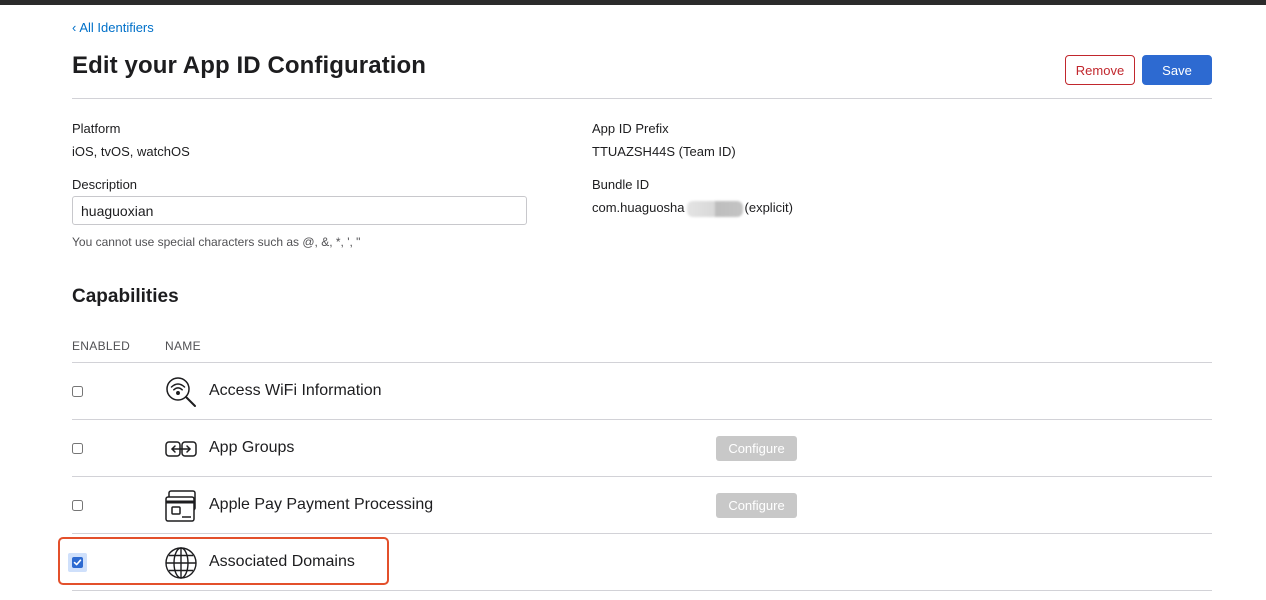 This screenshot has height=600, width=1266. I want to click on bundle-id-label: Bundle ID, so click(621, 184).